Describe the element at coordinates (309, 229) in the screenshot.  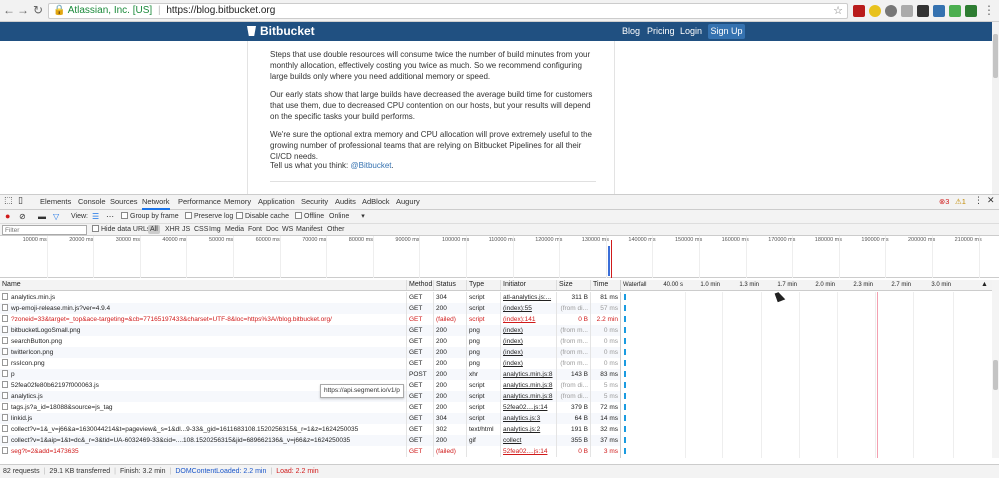
I see `filter-type-manifest: Manifest` at that location.